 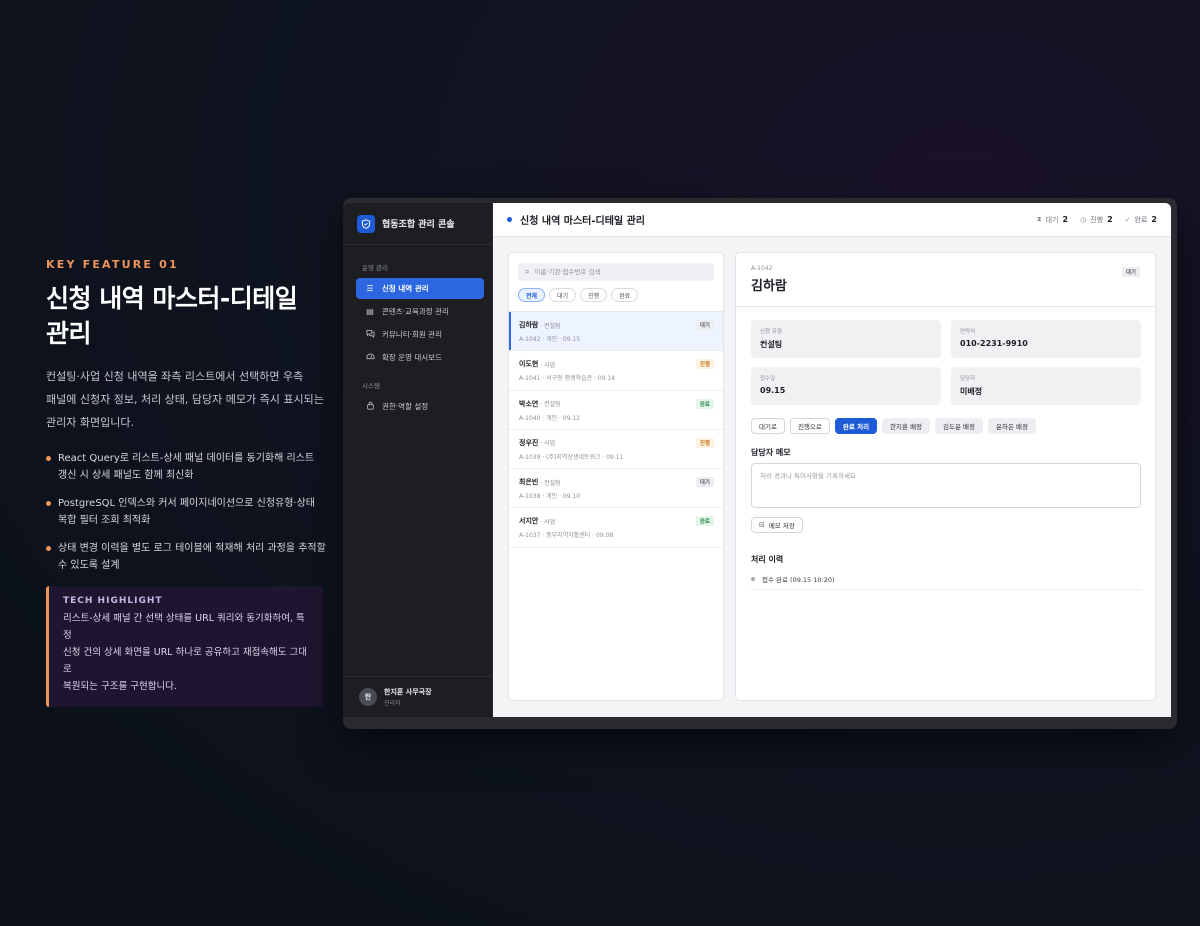 What do you see at coordinates (370, 334) in the screenshot?
I see `chat-icon` at bounding box center [370, 334].